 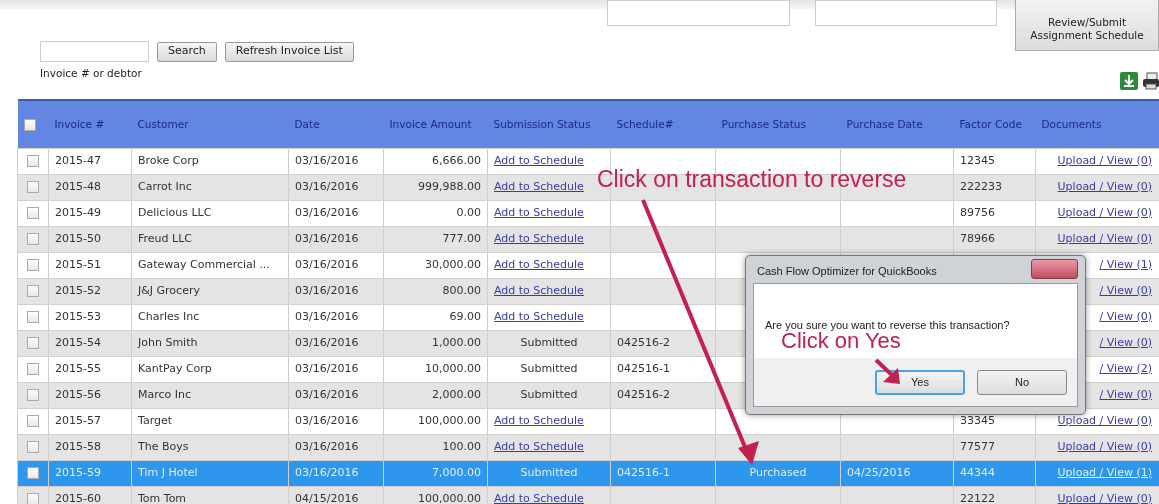 What do you see at coordinates (94, 51) in the screenshot?
I see `search-field` at bounding box center [94, 51].